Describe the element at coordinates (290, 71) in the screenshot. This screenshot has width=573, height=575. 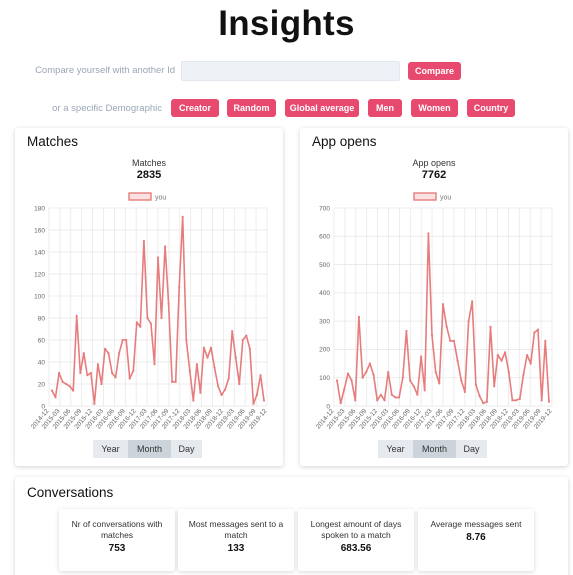
I see `compare-id-input` at that location.